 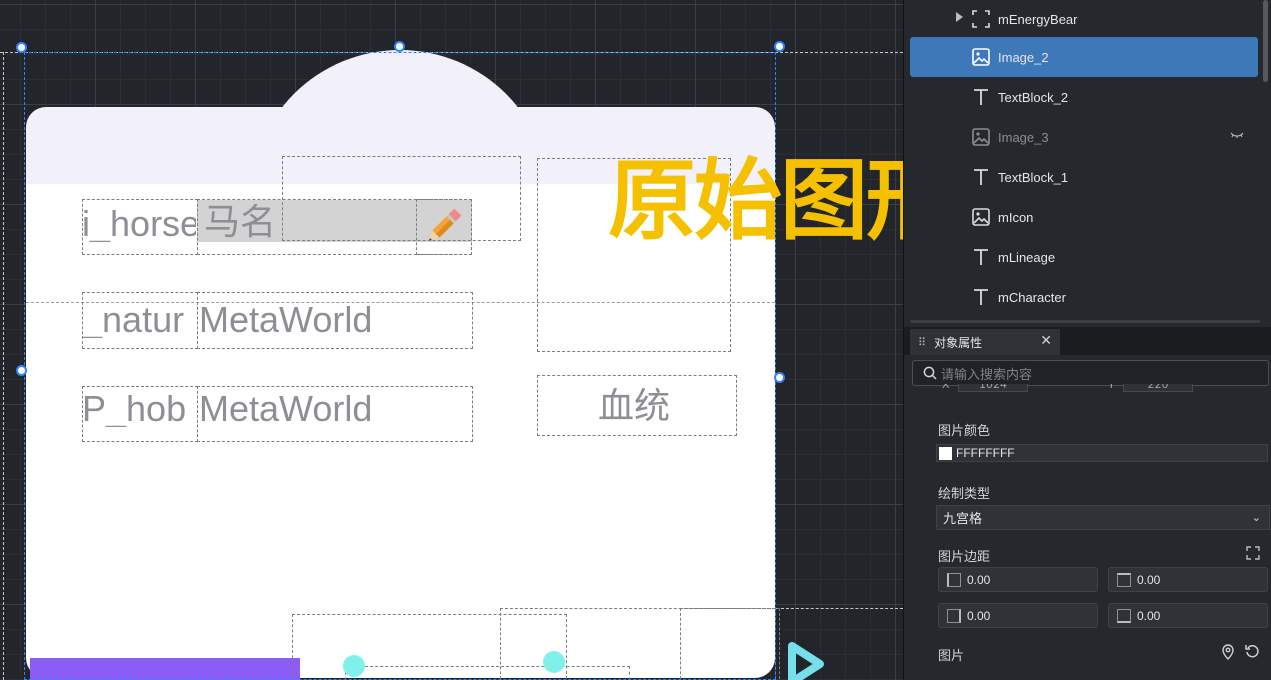 What do you see at coordinates (399, 46) in the screenshot?
I see `resize-handle-top` at bounding box center [399, 46].